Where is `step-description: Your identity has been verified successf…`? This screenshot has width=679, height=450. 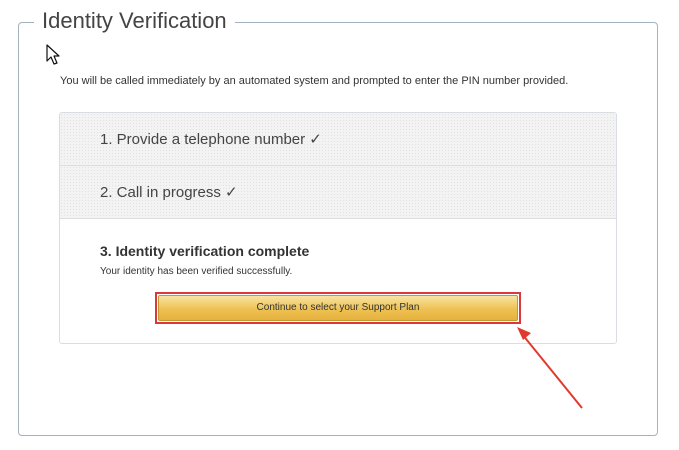
step-description: Your identity has been verified successf… is located at coordinates (196, 271).